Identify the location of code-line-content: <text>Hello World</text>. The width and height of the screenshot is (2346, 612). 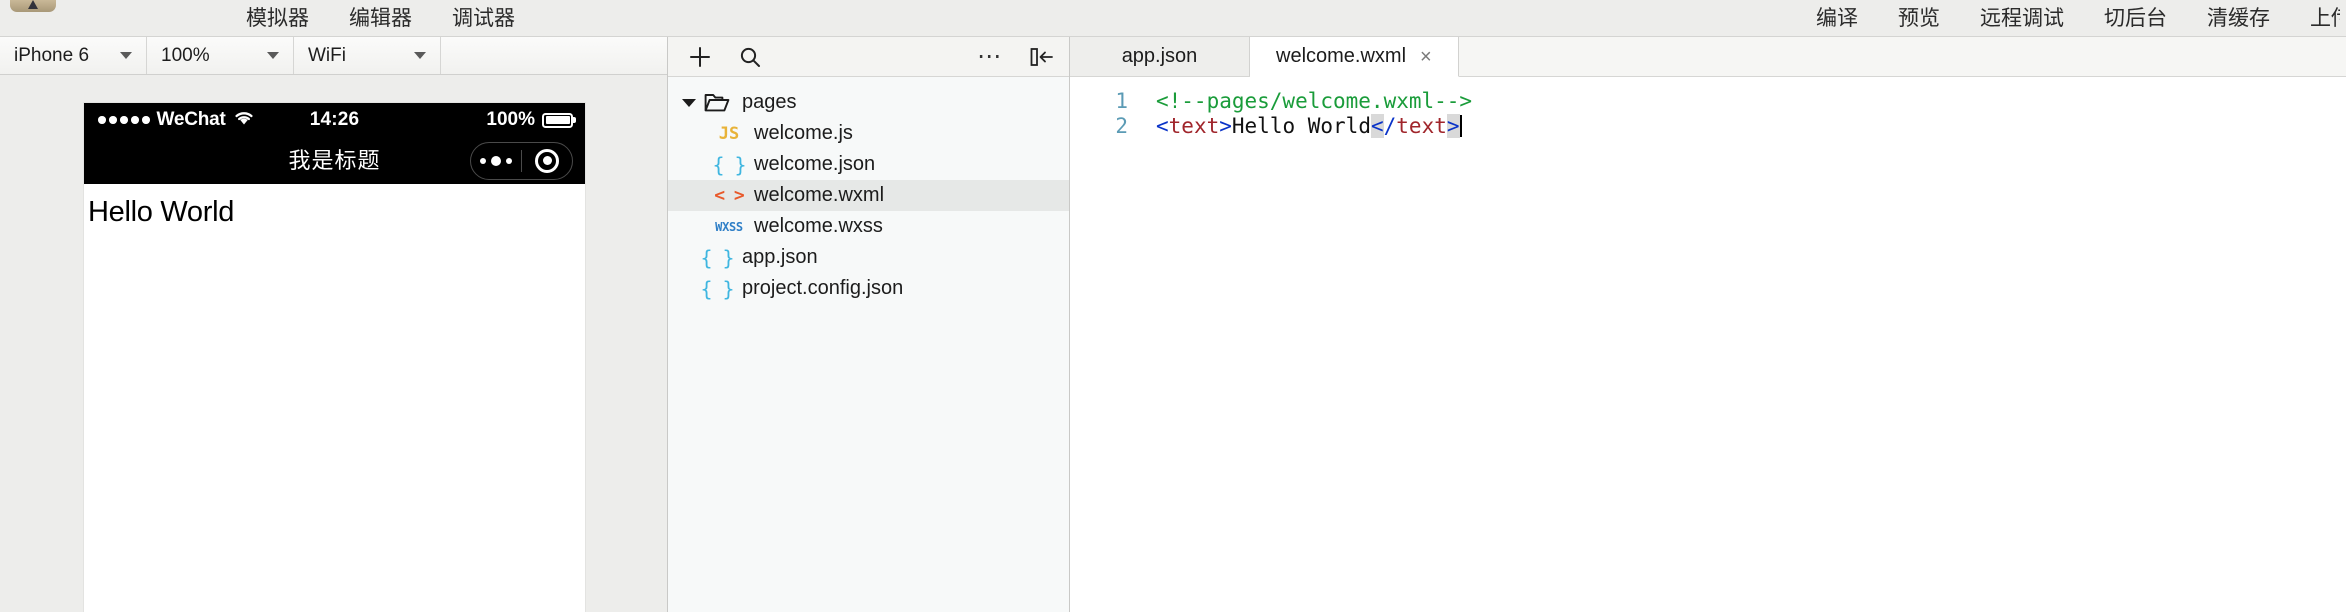
(1305, 126).